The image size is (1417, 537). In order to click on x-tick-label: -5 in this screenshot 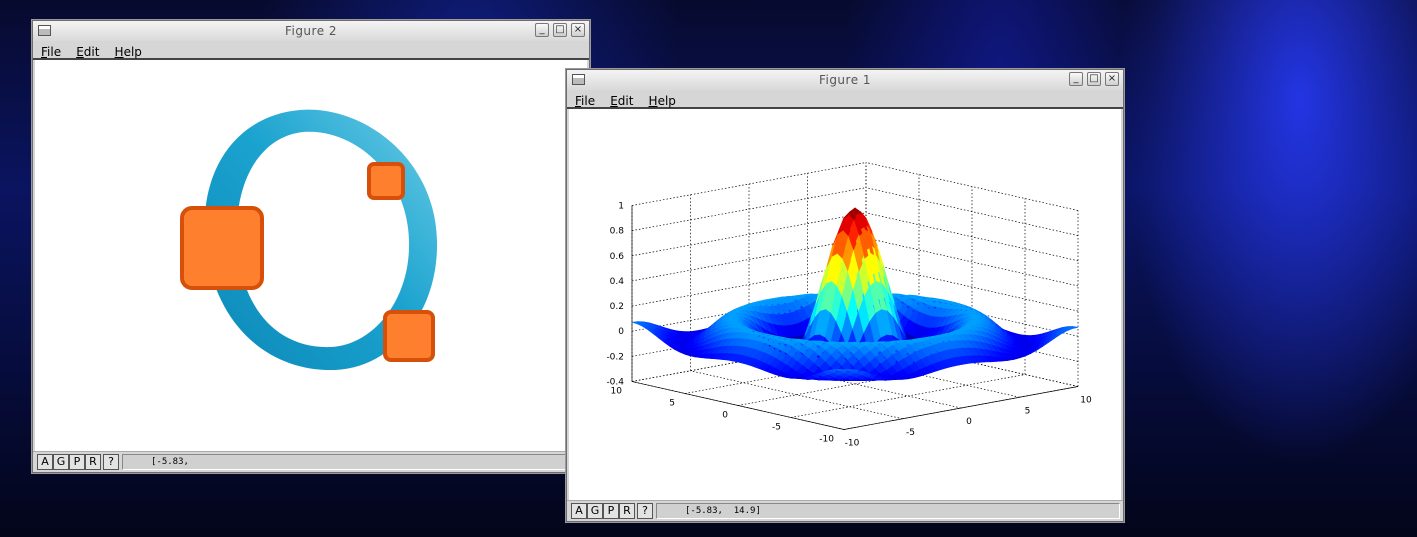, I will do `click(910, 433)`.